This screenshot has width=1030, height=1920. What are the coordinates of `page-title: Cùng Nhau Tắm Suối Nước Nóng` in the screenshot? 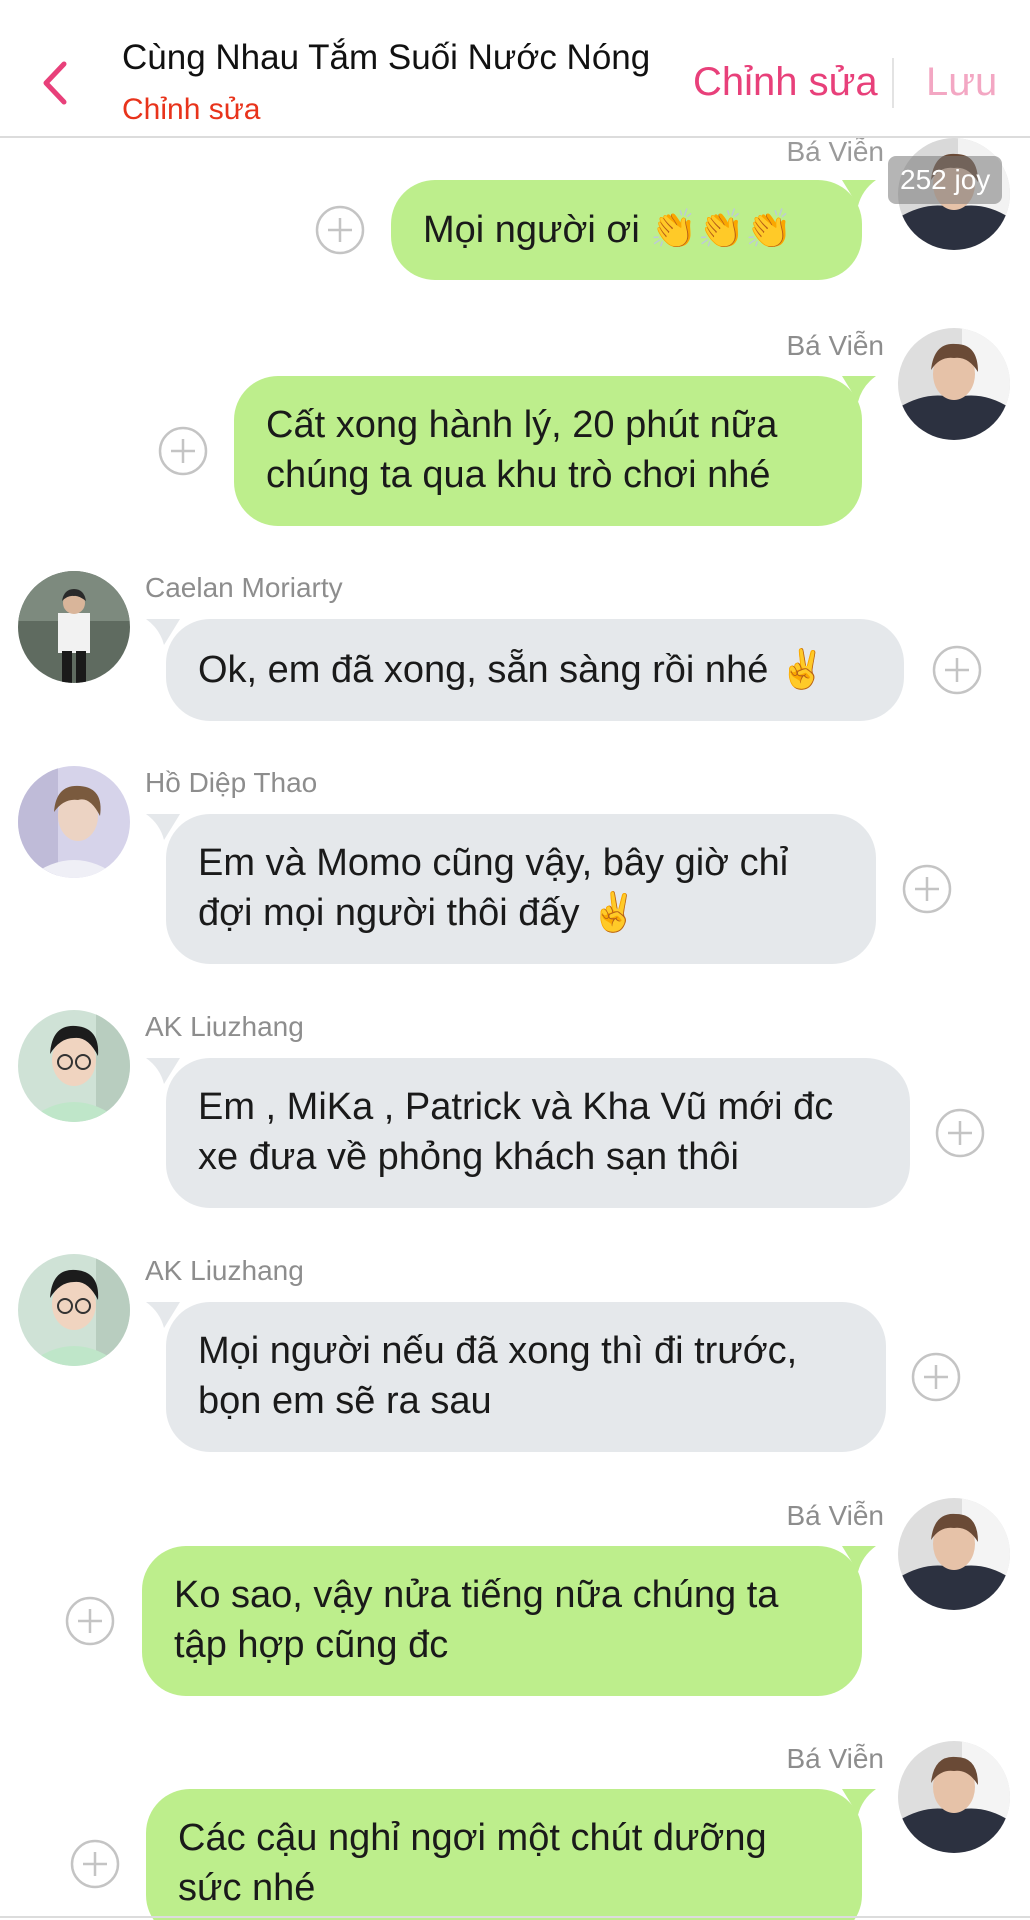 It's located at (386, 57).